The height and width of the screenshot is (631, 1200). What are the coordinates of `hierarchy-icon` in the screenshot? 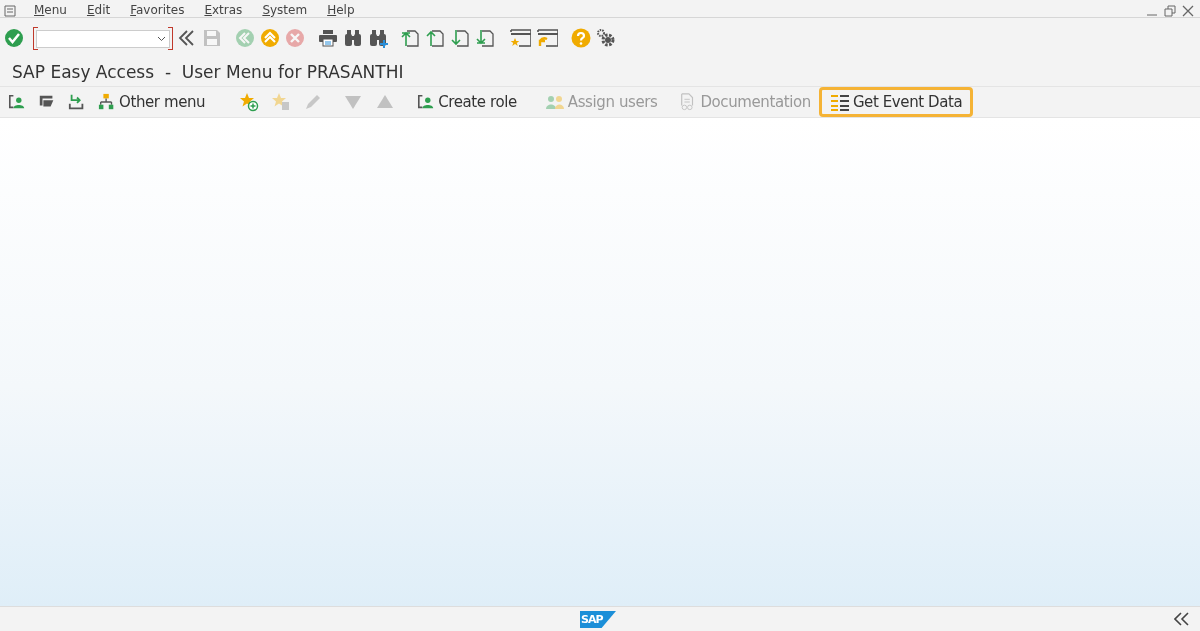 It's located at (107, 102).